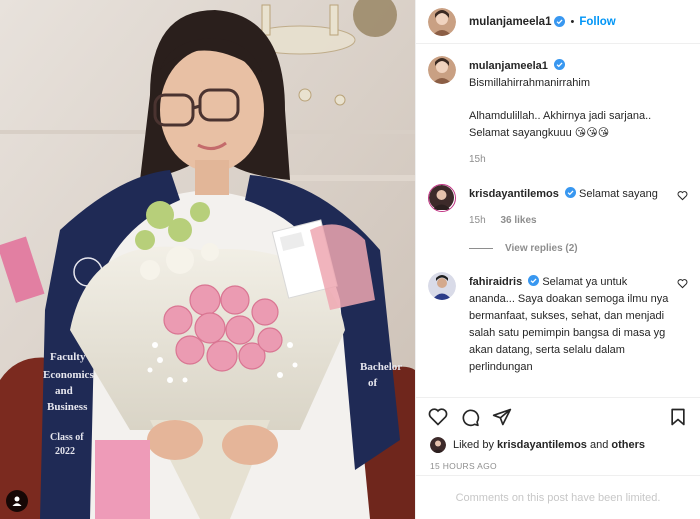 This screenshot has height=519, width=700. Describe the element at coordinates (373, 383) in the screenshot. I see `svg-text: of` at that location.